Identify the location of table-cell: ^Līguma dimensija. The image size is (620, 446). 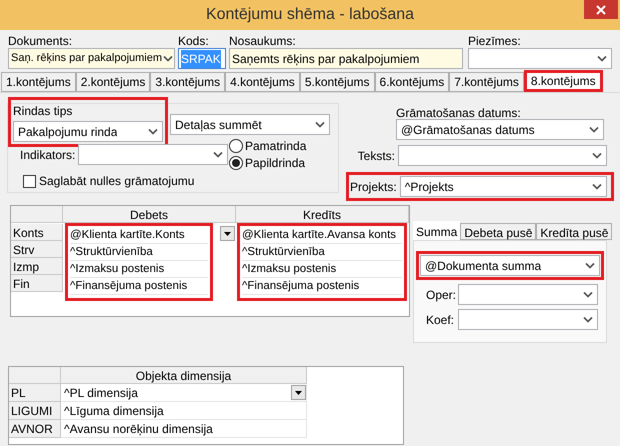
(184, 411).